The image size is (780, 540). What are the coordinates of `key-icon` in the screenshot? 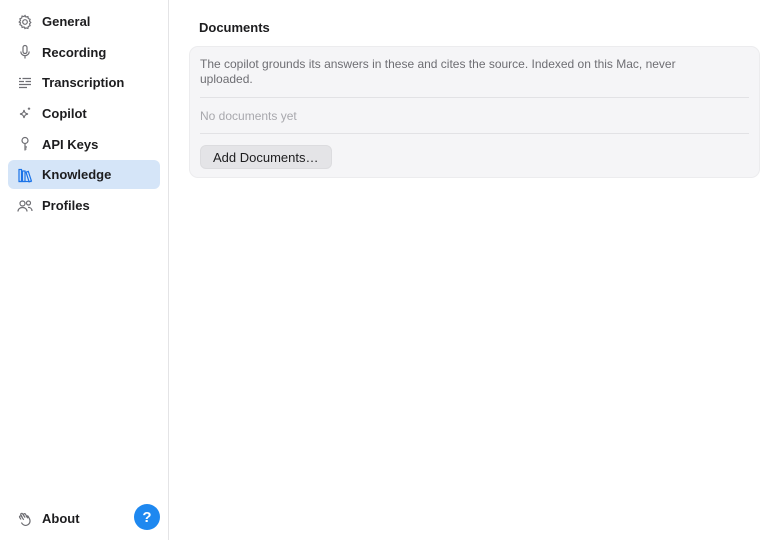 It's located at (25, 144).